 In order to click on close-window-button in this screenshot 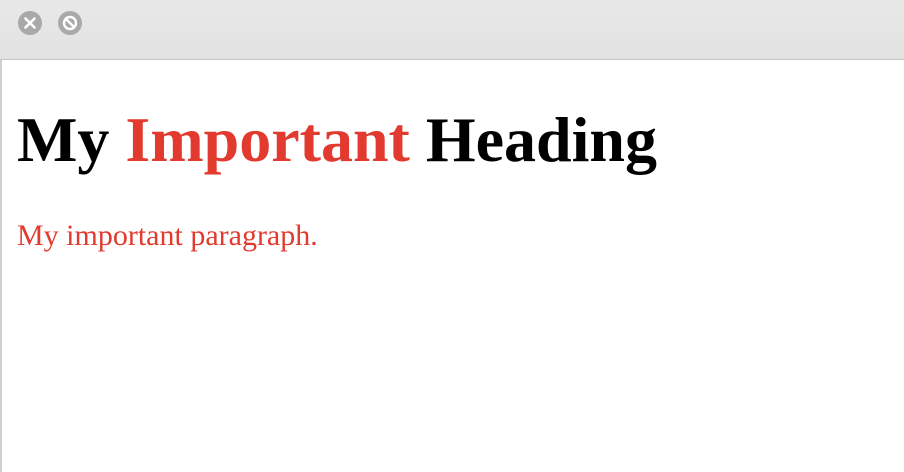, I will do `click(30, 23)`.